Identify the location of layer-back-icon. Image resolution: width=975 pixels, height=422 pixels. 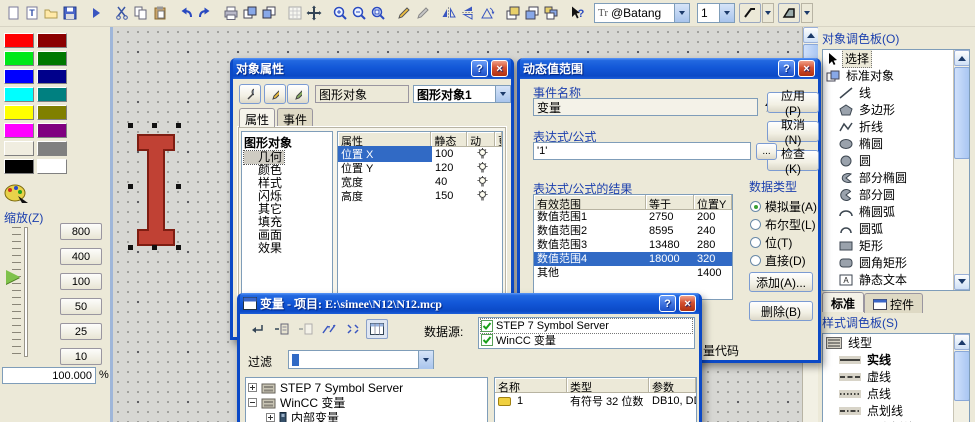
(532, 13).